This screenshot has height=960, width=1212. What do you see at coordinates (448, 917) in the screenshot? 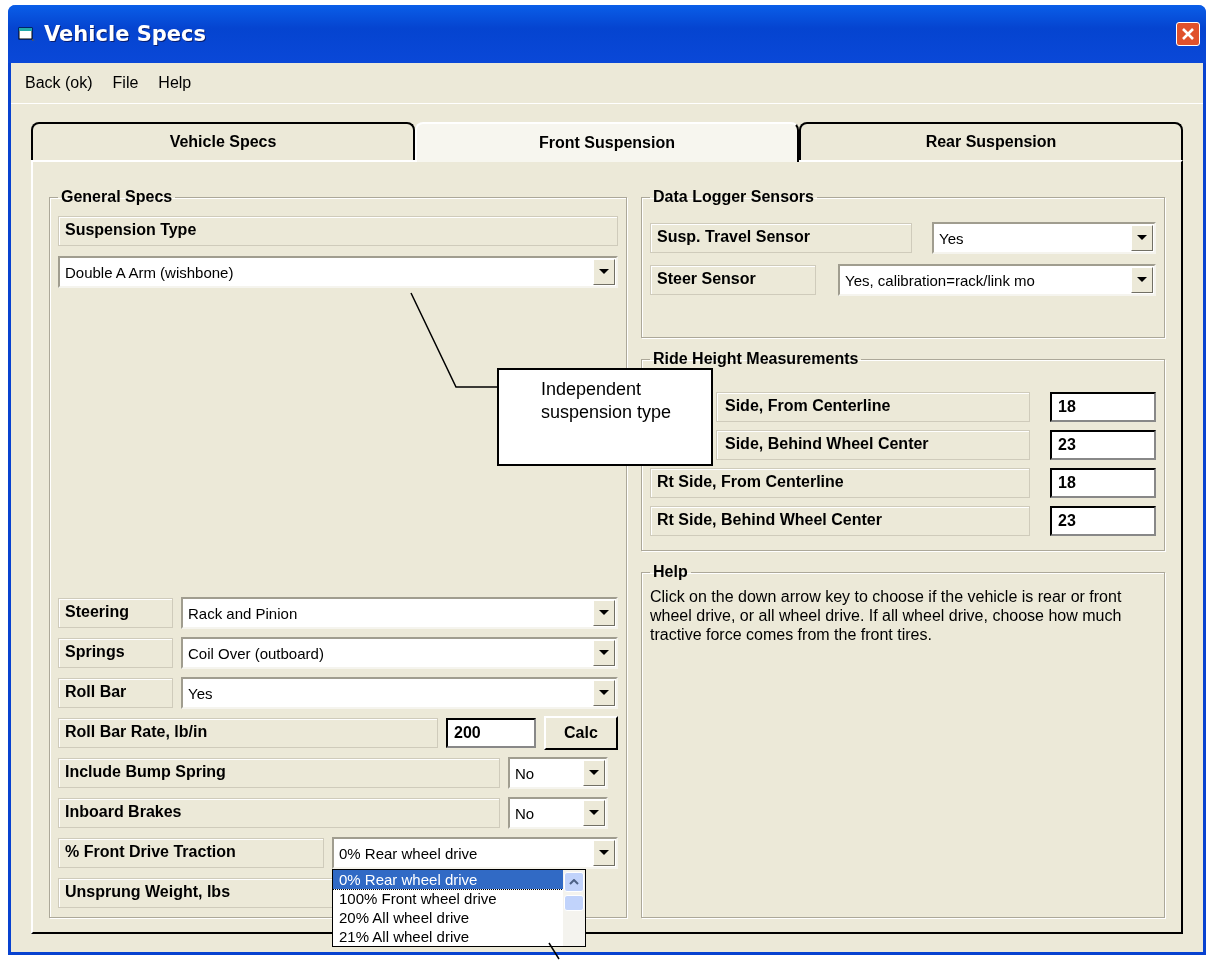
I see `dropdown-option: 20% All wheel drive` at bounding box center [448, 917].